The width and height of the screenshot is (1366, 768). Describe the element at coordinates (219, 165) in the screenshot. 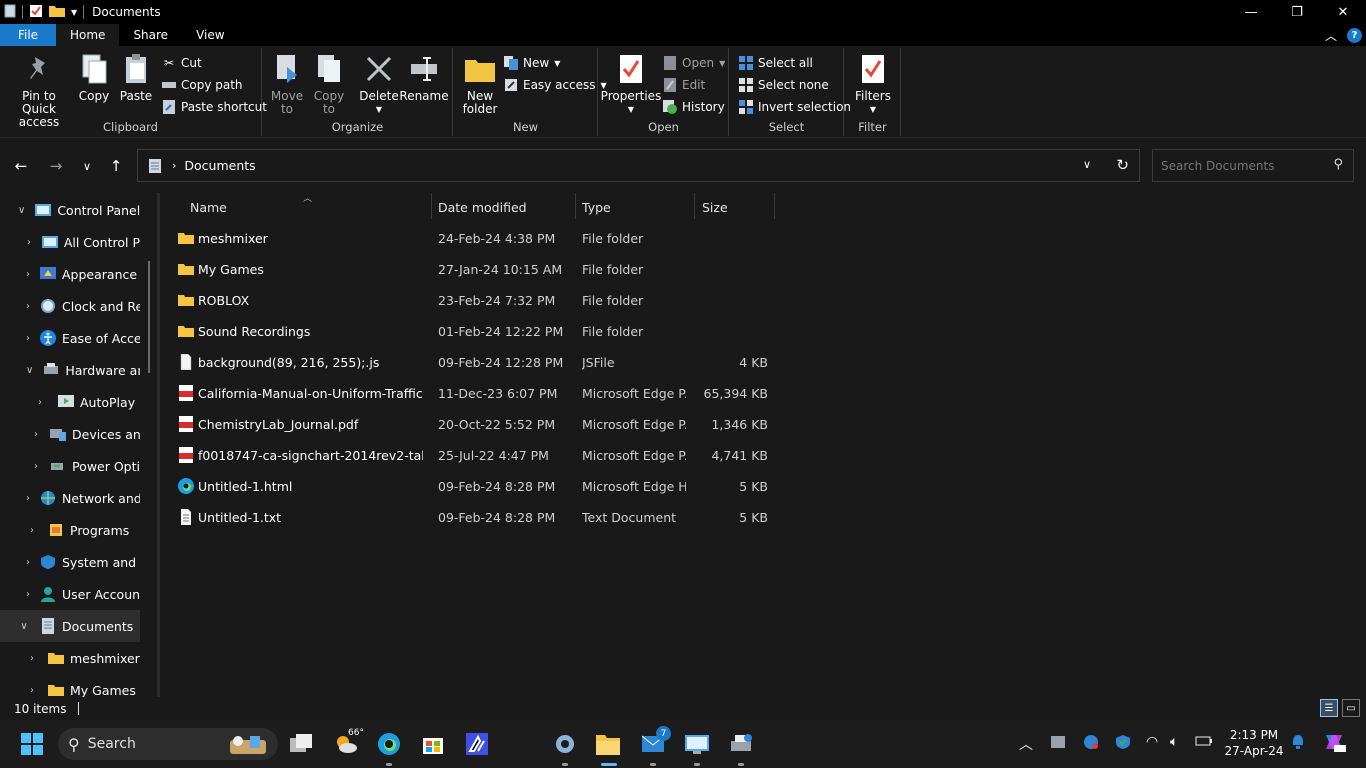

I see `breadcrumb-documents: Documents` at that location.